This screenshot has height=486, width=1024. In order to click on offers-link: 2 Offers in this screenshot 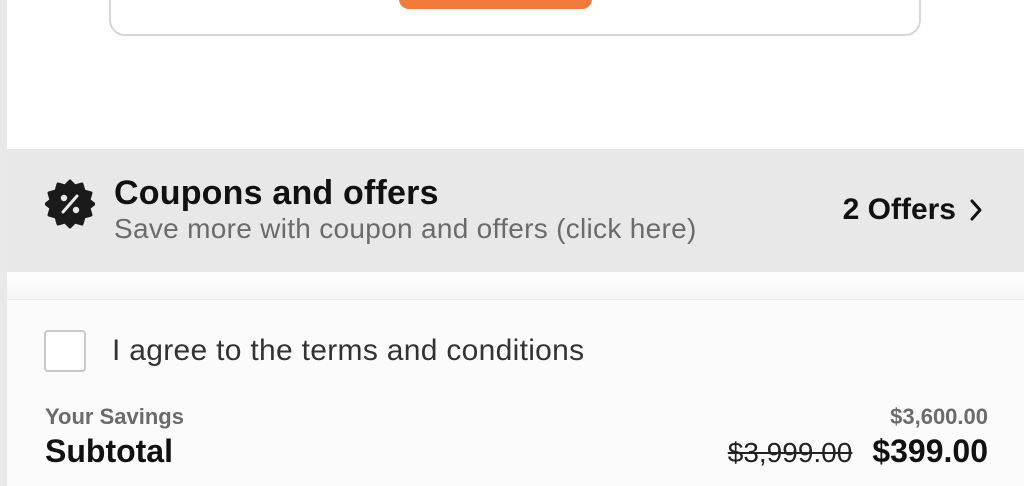, I will do `click(913, 210)`.